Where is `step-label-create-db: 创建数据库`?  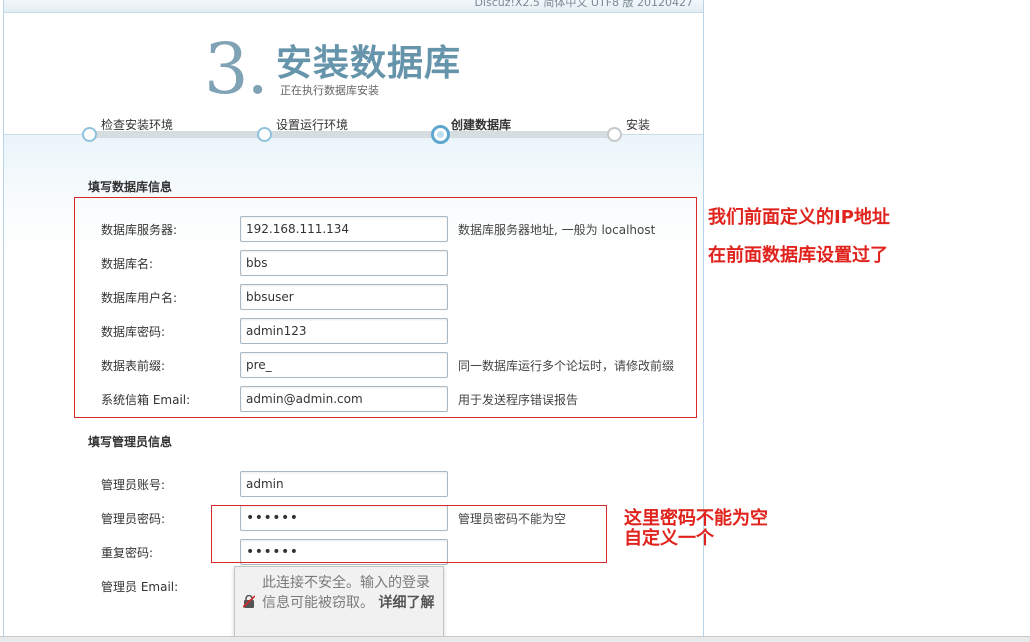 step-label-create-db: 创建数据库 is located at coordinates (481, 125).